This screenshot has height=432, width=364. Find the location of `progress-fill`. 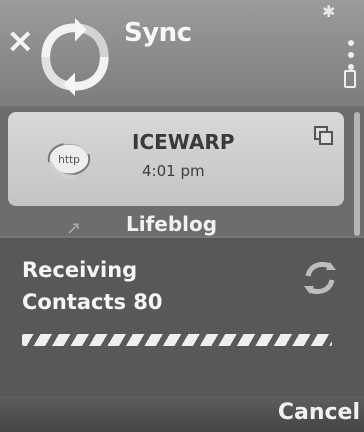

progress-fill is located at coordinates (177, 340).